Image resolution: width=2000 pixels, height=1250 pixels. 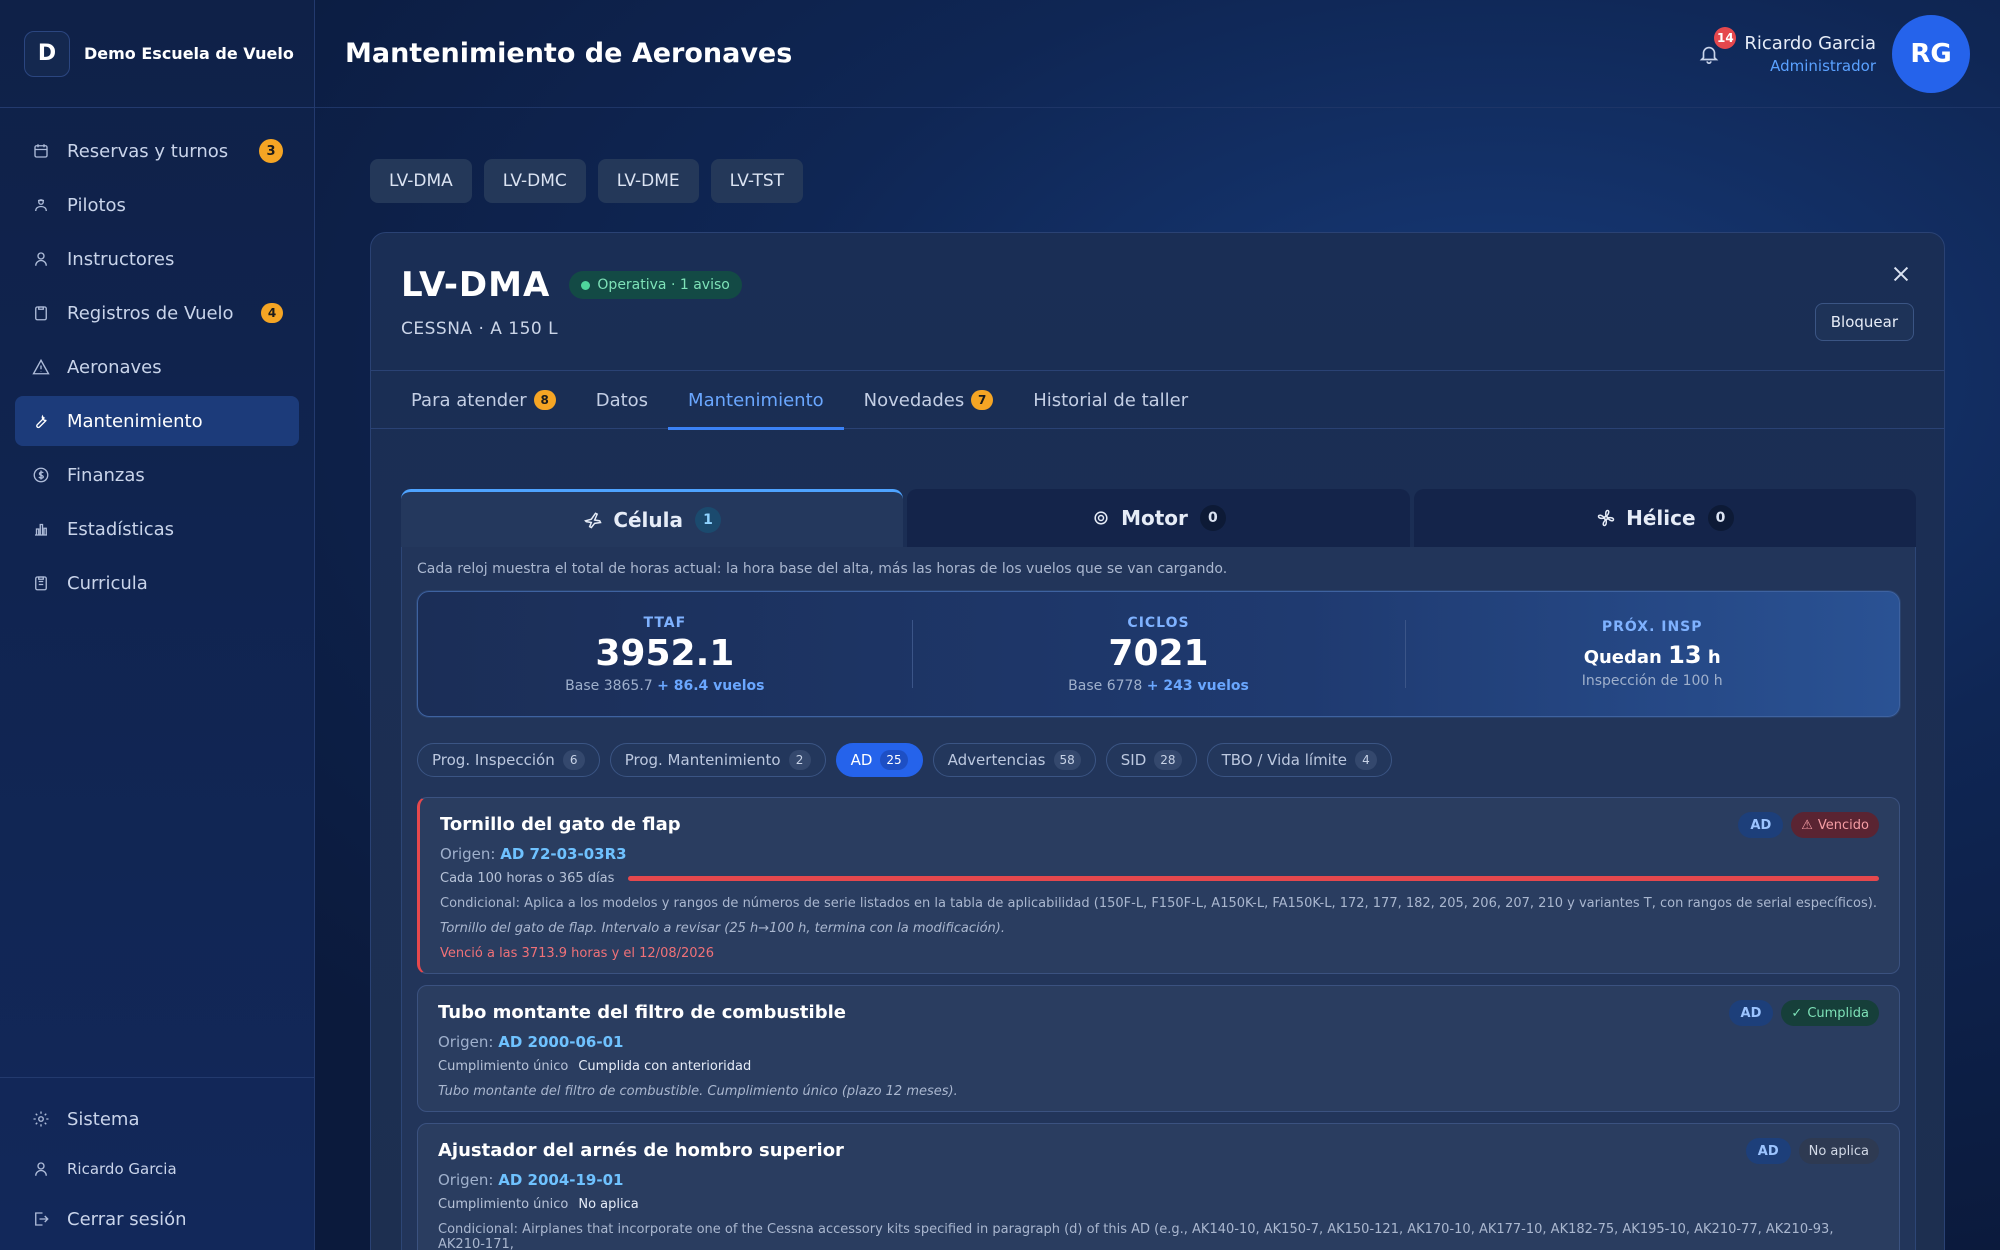 I want to click on compliance-label: Cumplimiento único, so click(x=503, y=1066).